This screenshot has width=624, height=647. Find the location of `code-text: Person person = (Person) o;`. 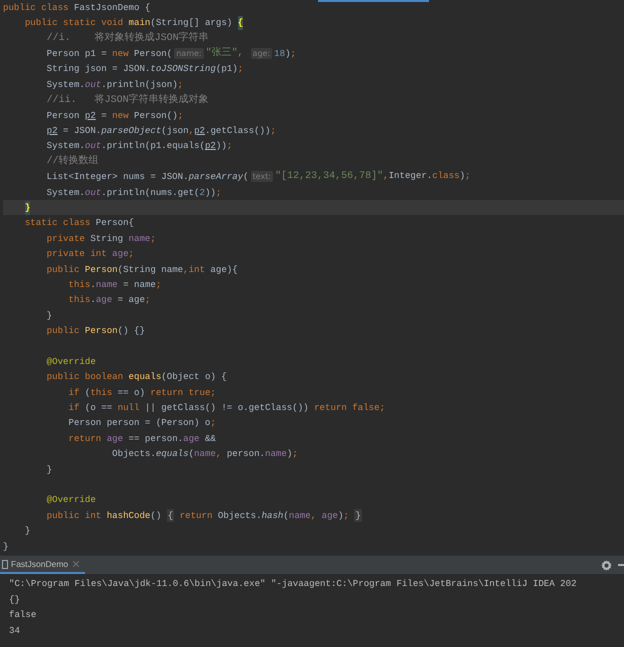

code-text: Person person = (Person) o; is located at coordinates (142, 423).